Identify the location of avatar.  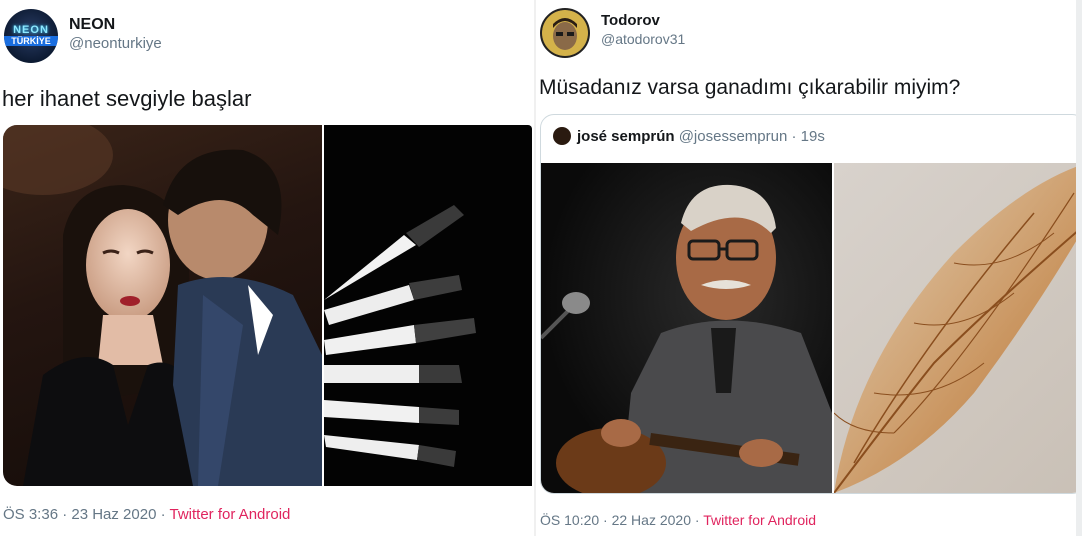
(565, 33).